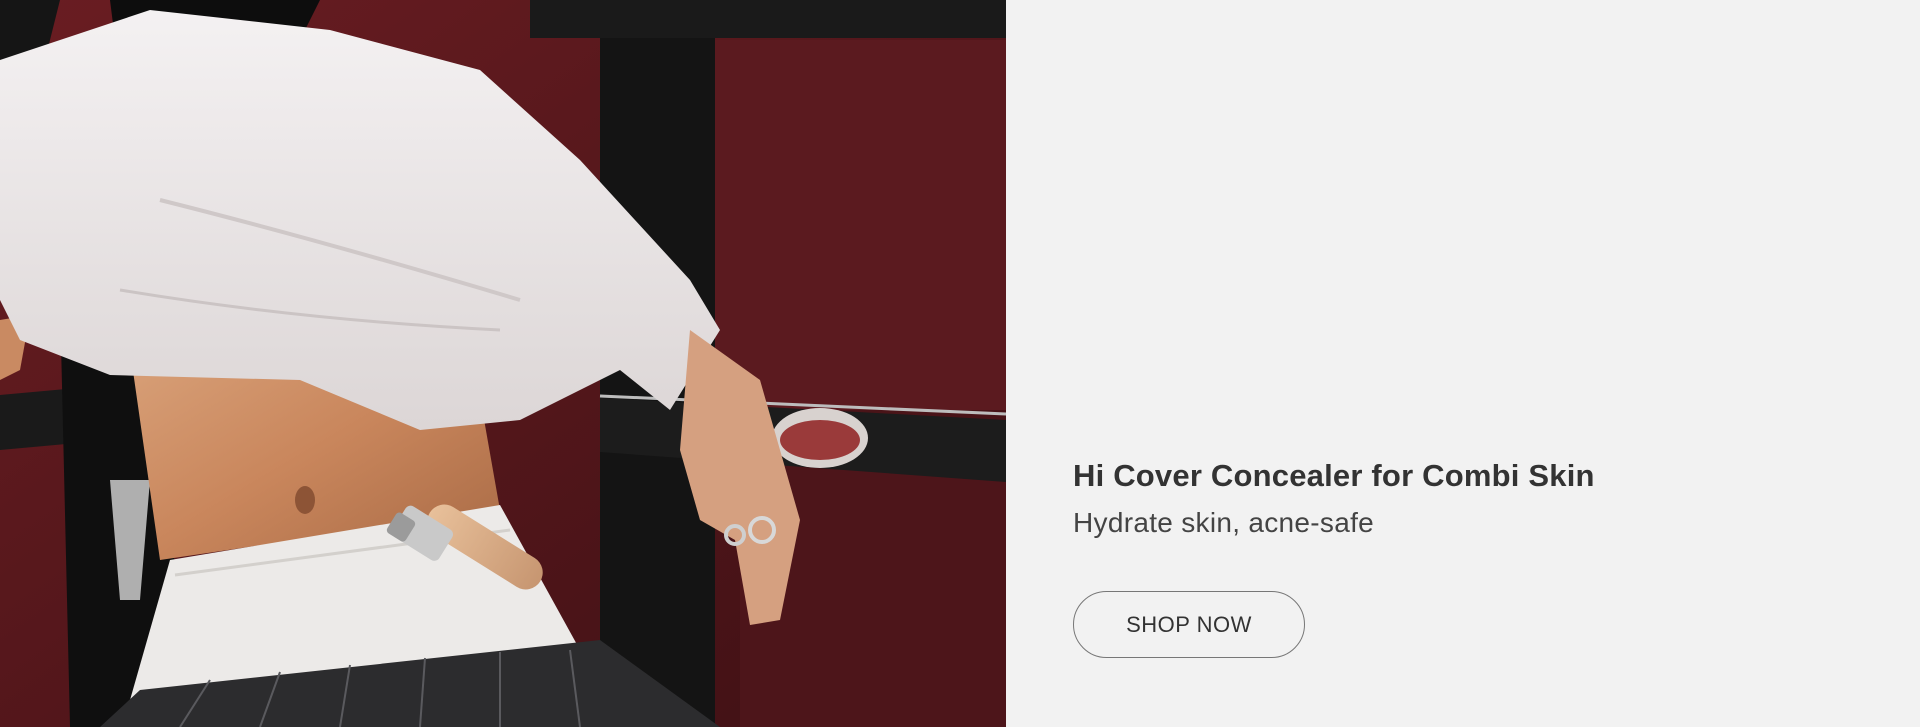 Image resolution: width=1920 pixels, height=727 pixels. What do you see at coordinates (1334, 475) in the screenshot?
I see `product-title: Hi Cover Concealer for Combi Skin` at bounding box center [1334, 475].